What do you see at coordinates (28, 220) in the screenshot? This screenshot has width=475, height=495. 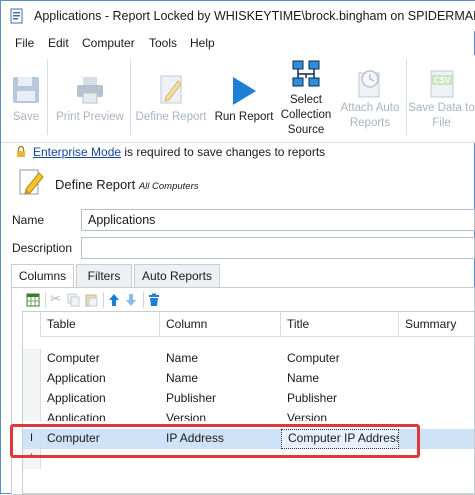 I see `name-label: Name` at bounding box center [28, 220].